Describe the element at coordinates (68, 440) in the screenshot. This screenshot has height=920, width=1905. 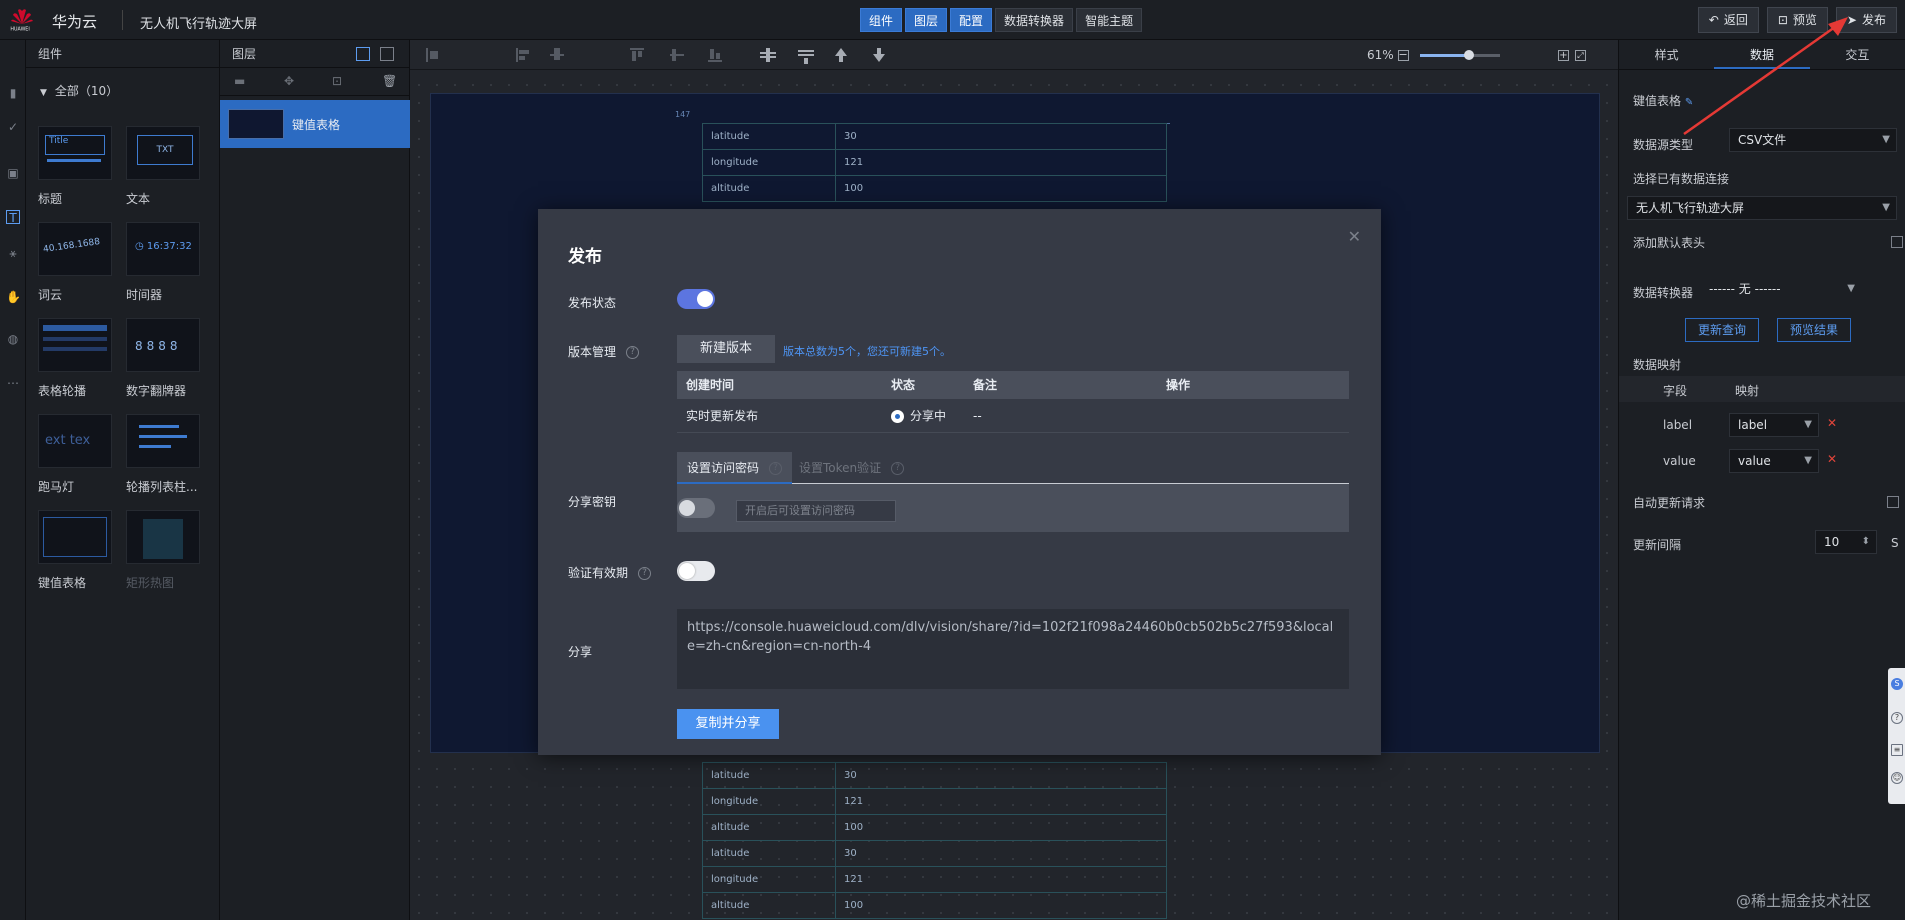
I see `thumb-text: ext tex` at that location.